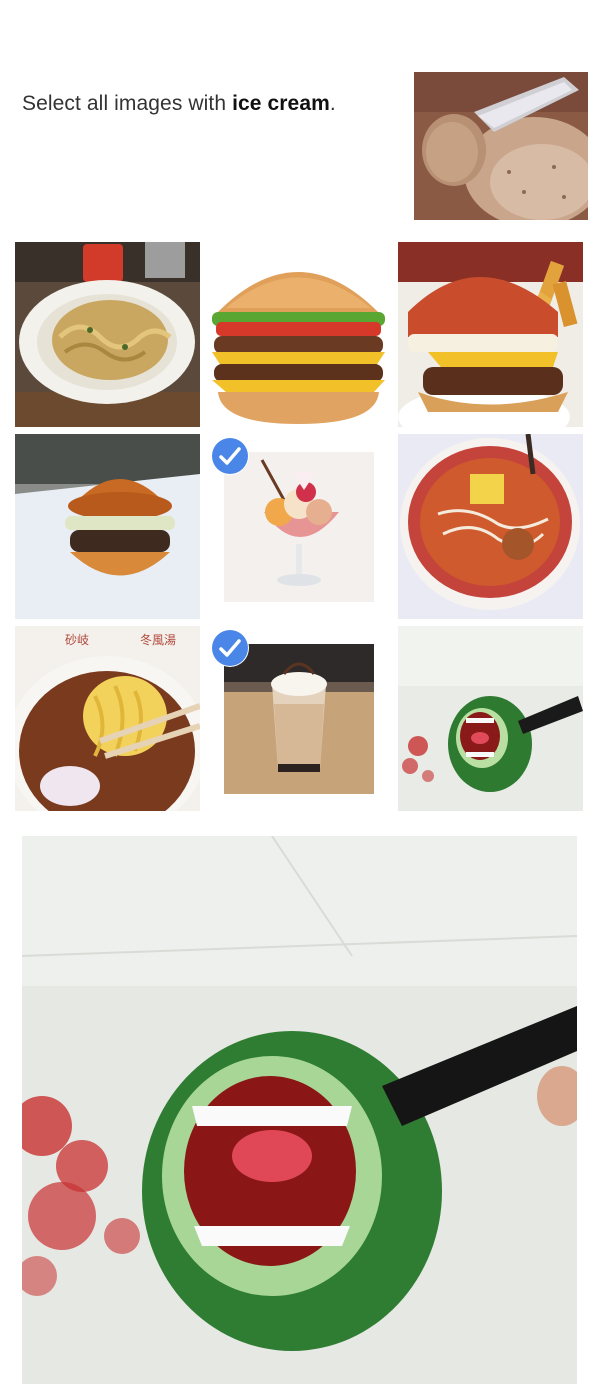  I want to click on tile-image-ramen-noodles: 砂岐 冬風湯, so click(107, 718).